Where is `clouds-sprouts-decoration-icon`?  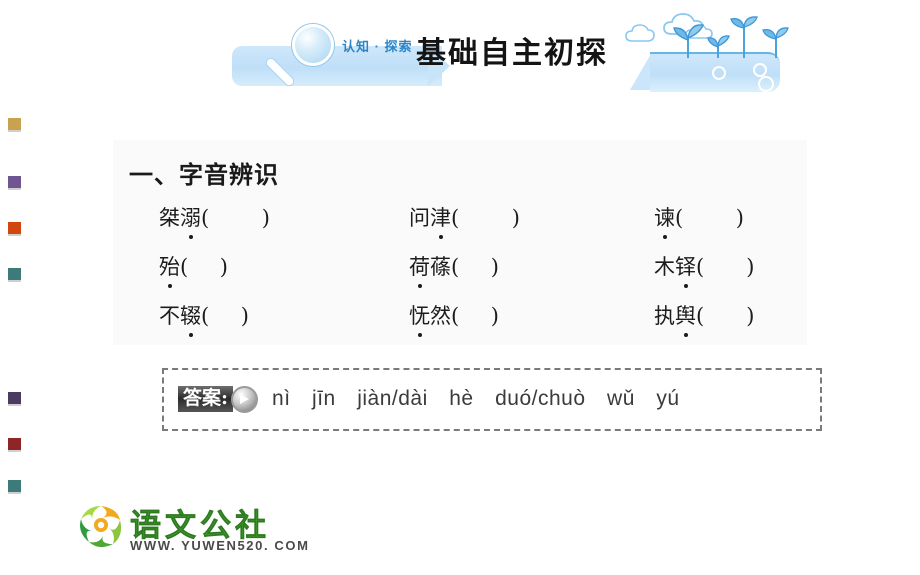
clouds-sprouts-decoration-icon is located at coordinates (705, 33).